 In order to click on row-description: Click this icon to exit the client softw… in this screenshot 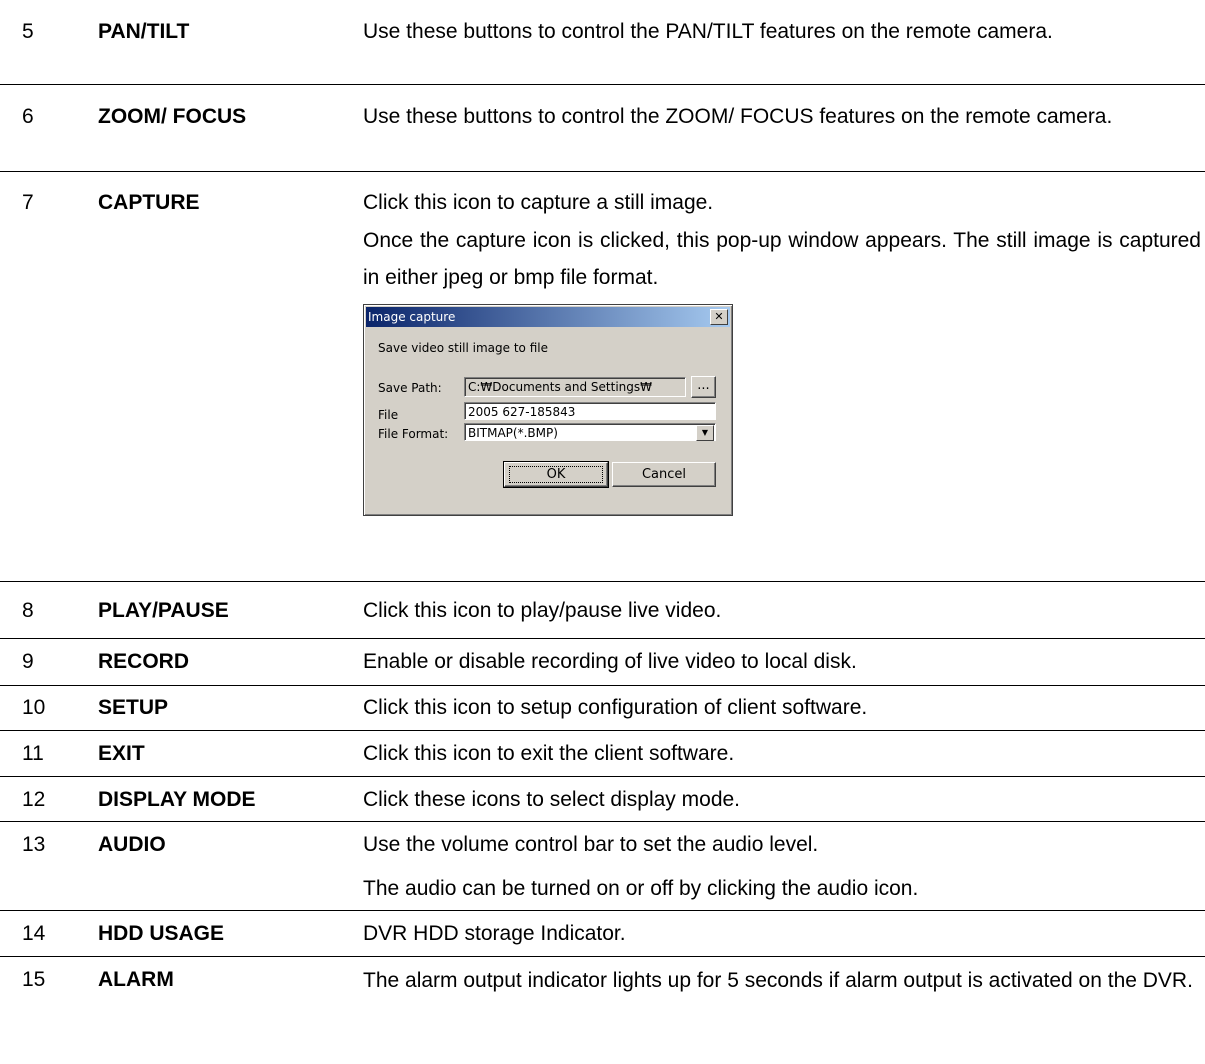, I will do `click(782, 751)`.